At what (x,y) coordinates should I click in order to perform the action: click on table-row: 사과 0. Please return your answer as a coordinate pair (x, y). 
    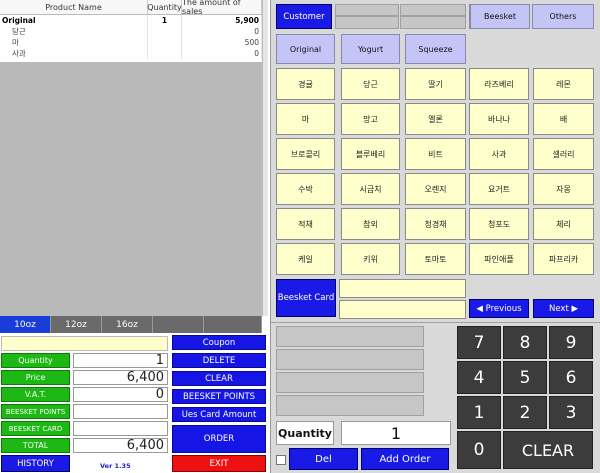
    Looking at the image, I should click on (131, 53).